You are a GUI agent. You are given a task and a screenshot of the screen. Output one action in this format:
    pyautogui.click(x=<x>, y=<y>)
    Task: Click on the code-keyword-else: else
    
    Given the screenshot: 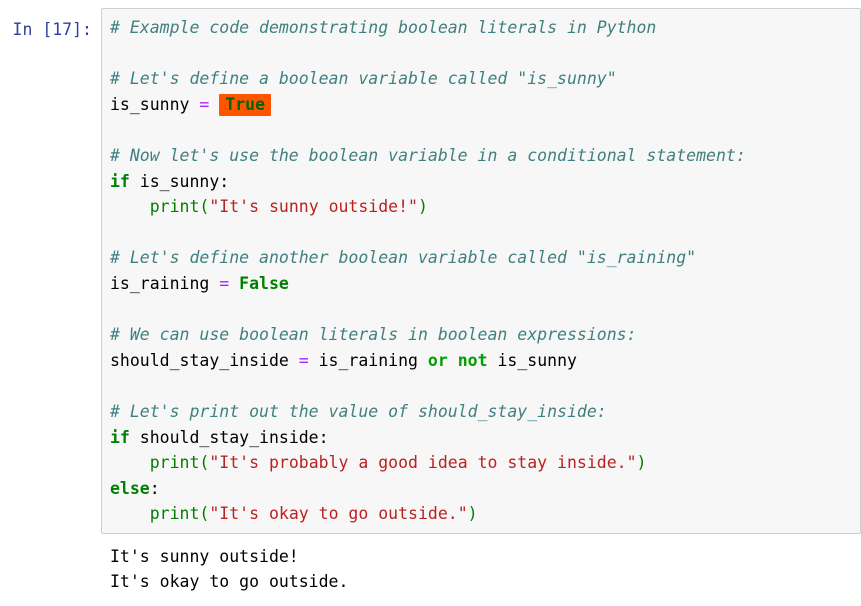 What is the action you would take?
    pyautogui.click(x=130, y=488)
    